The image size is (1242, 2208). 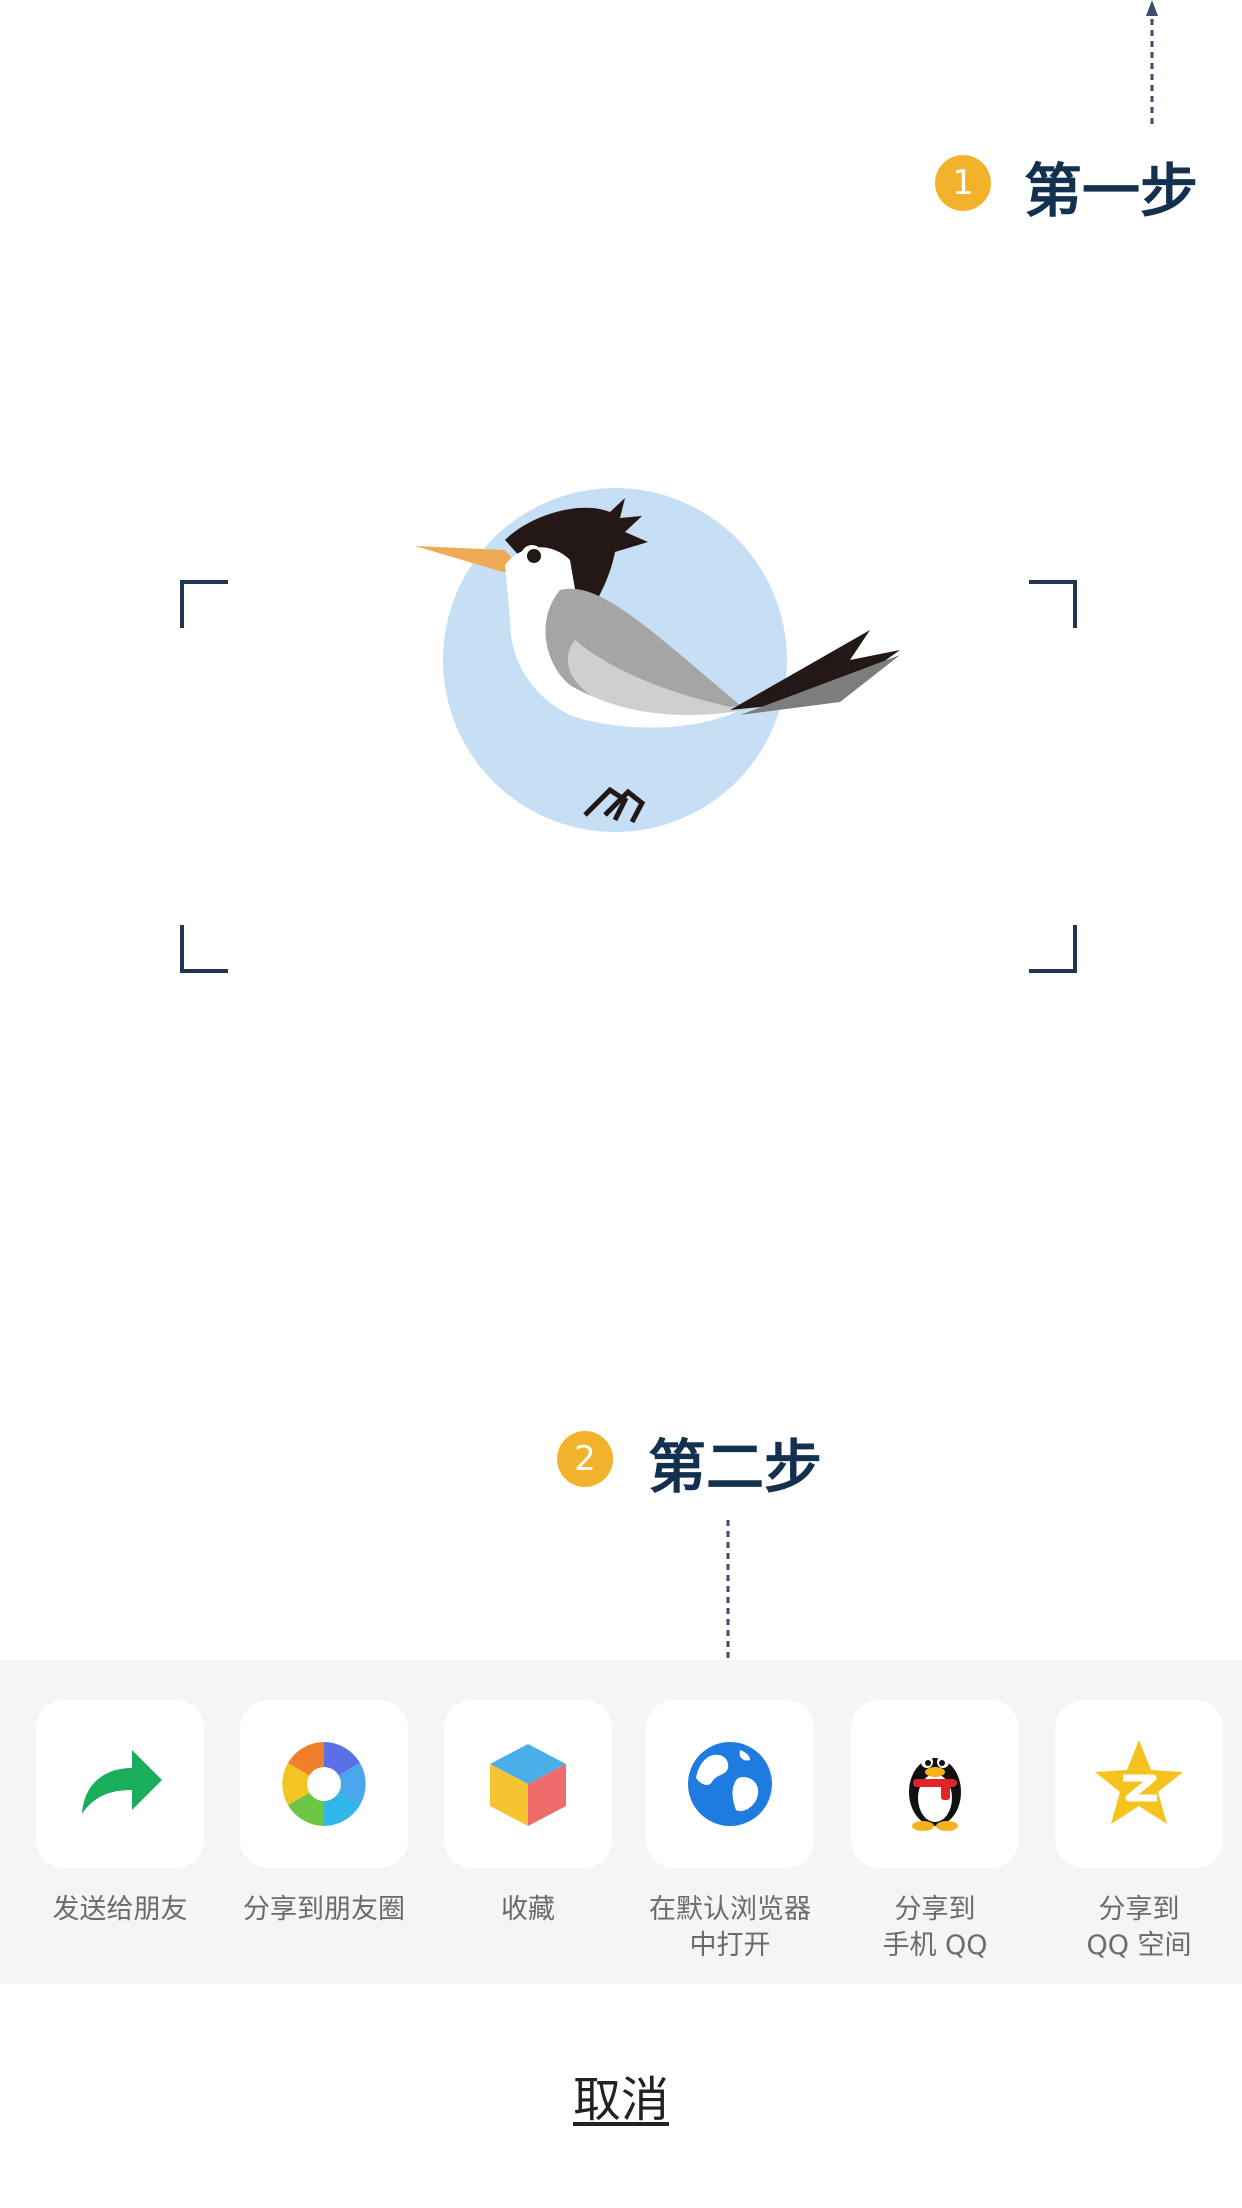 I want to click on share-label-friend: 发送给朋友, so click(x=120, y=1909).